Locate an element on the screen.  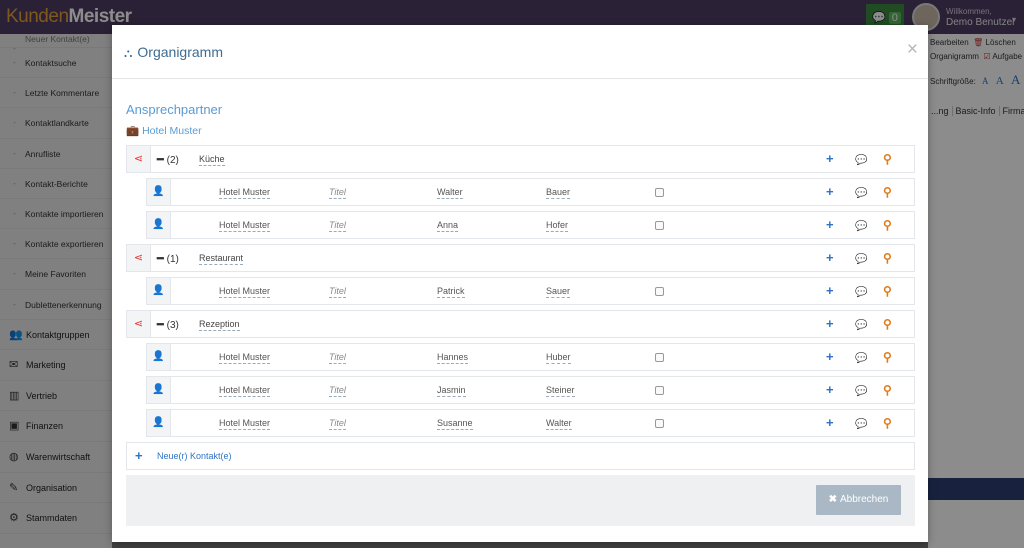
contact-last-name: Steiner is located at coordinates (560, 391).